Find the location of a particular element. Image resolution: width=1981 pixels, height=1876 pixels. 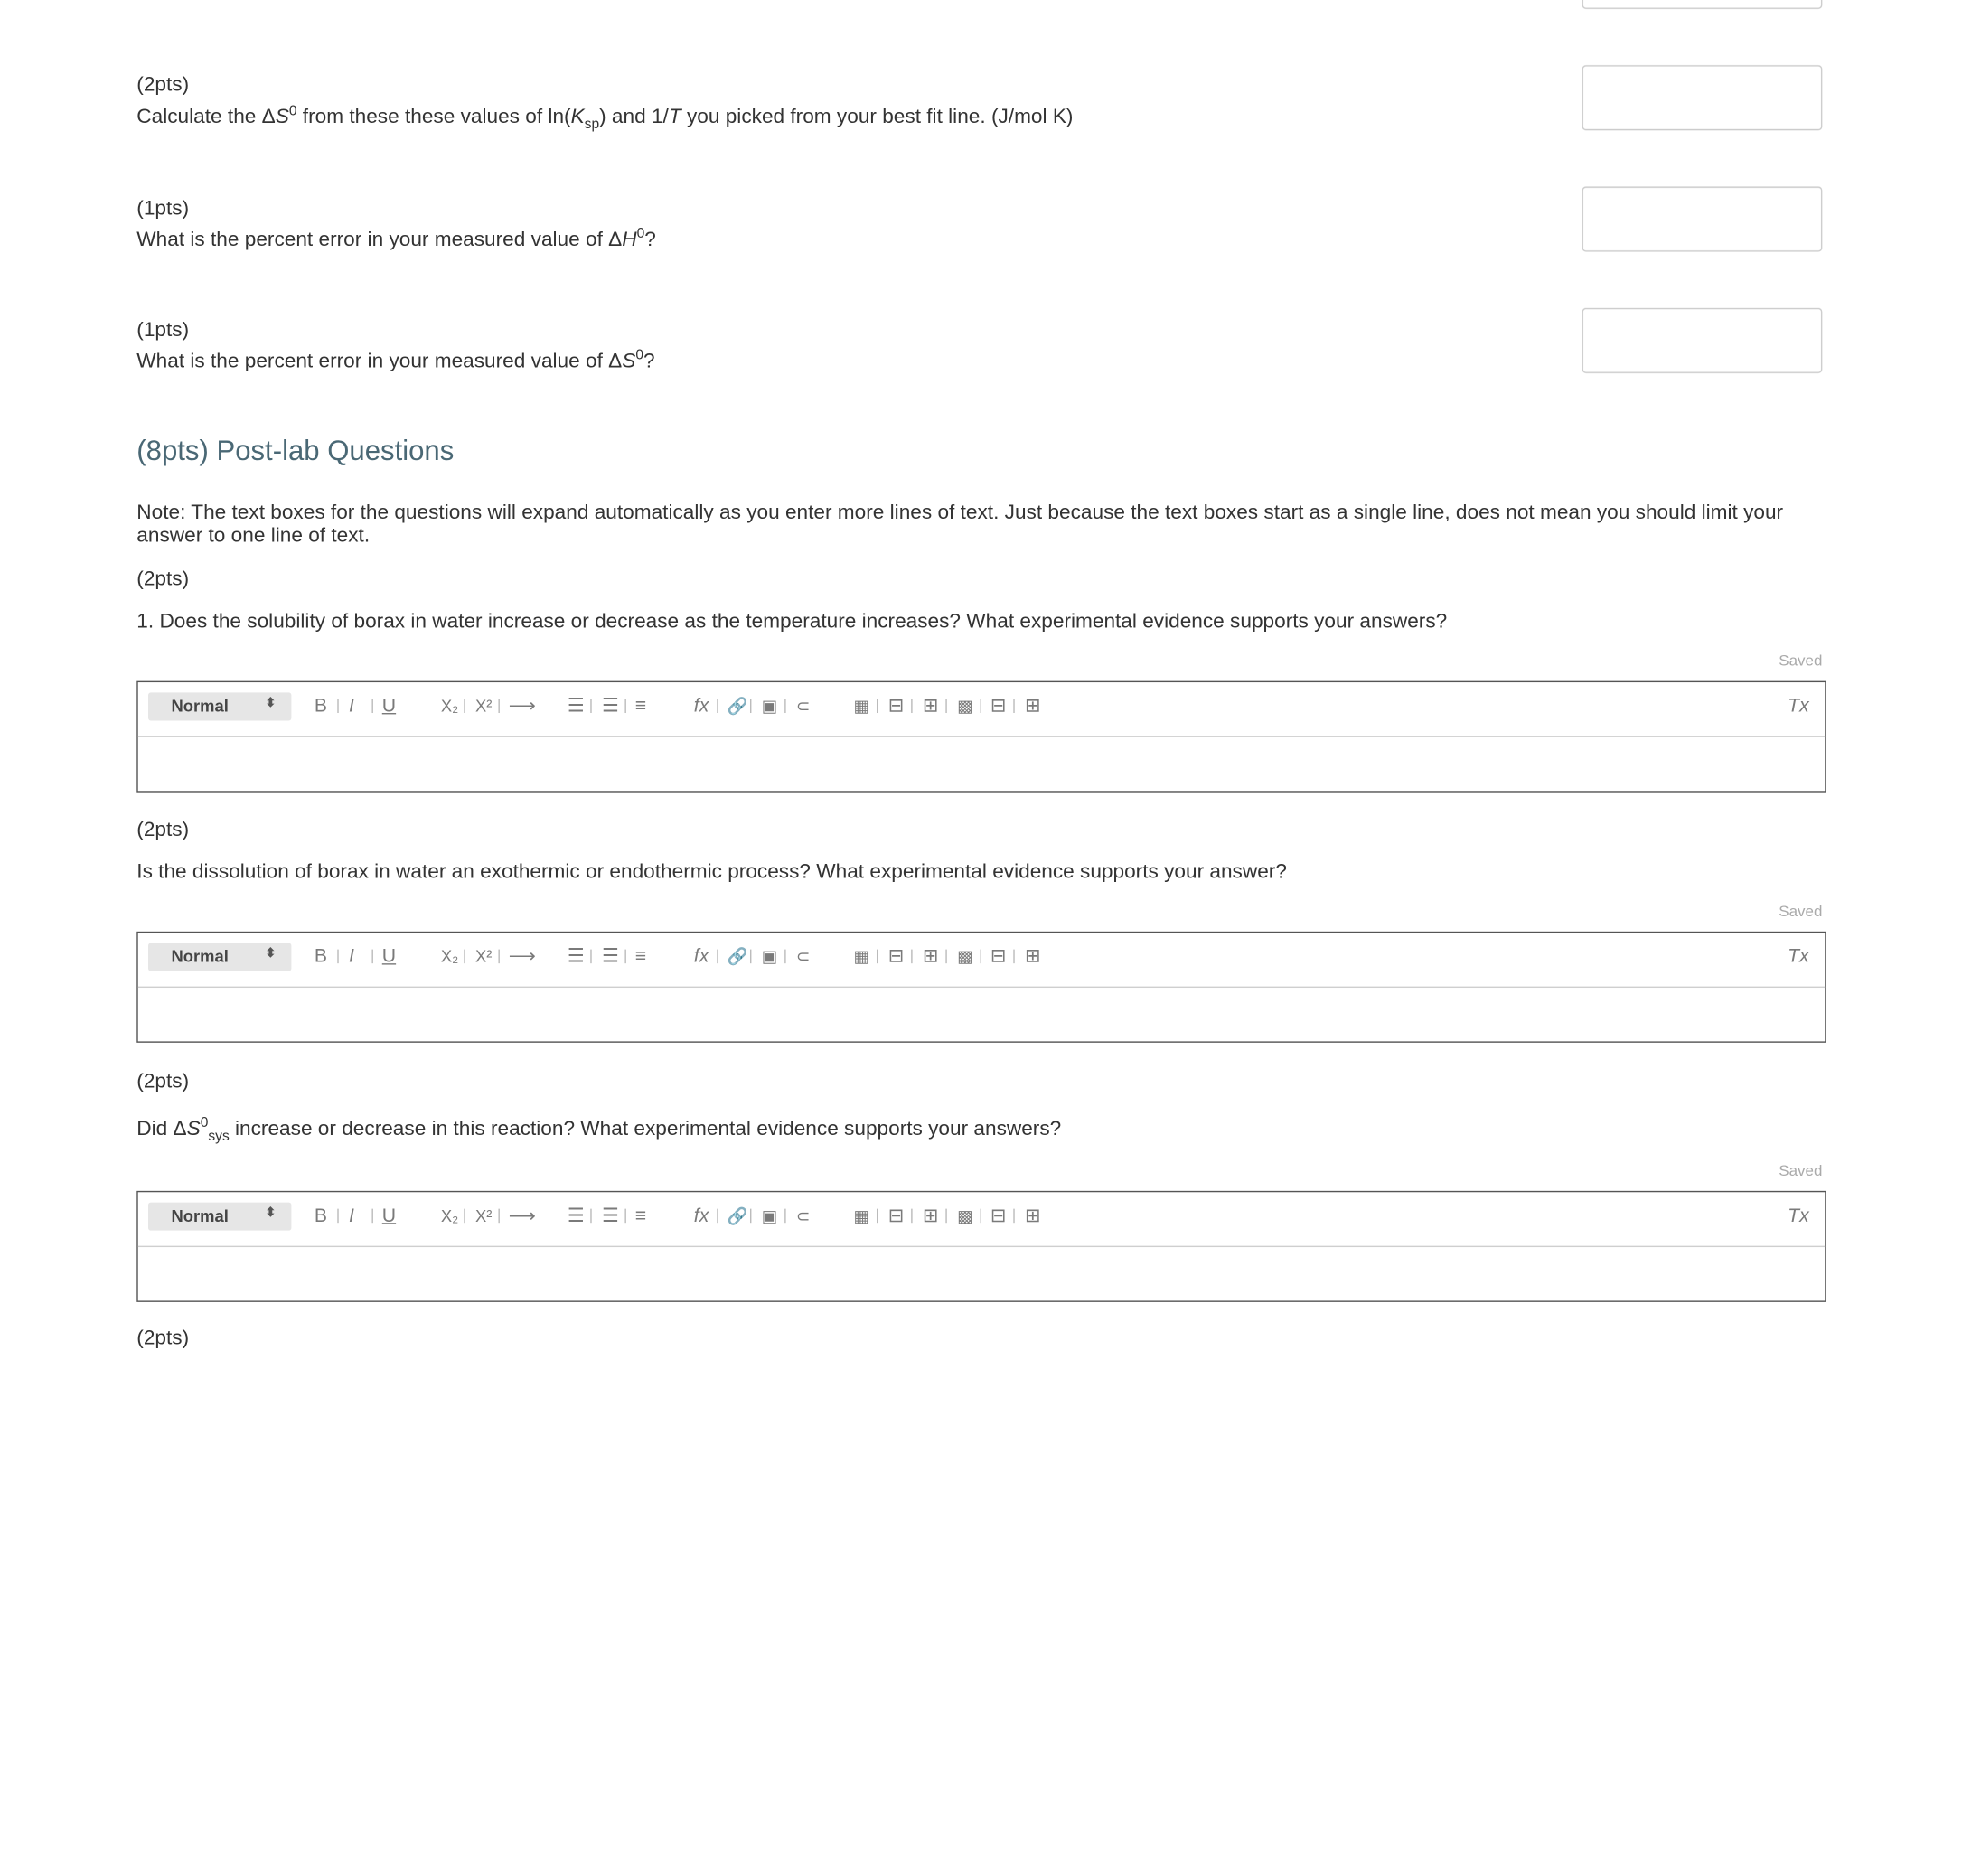

rich-text-editor: Normal ⬍ B I U X₂ X² ⟶ ☰ ☰ ≡ fx 🔗 ▣ ⊂ ▦ ⊟ ⊞ ▩ ⊟ ⊞ Tx is located at coordinates (981, 1246).